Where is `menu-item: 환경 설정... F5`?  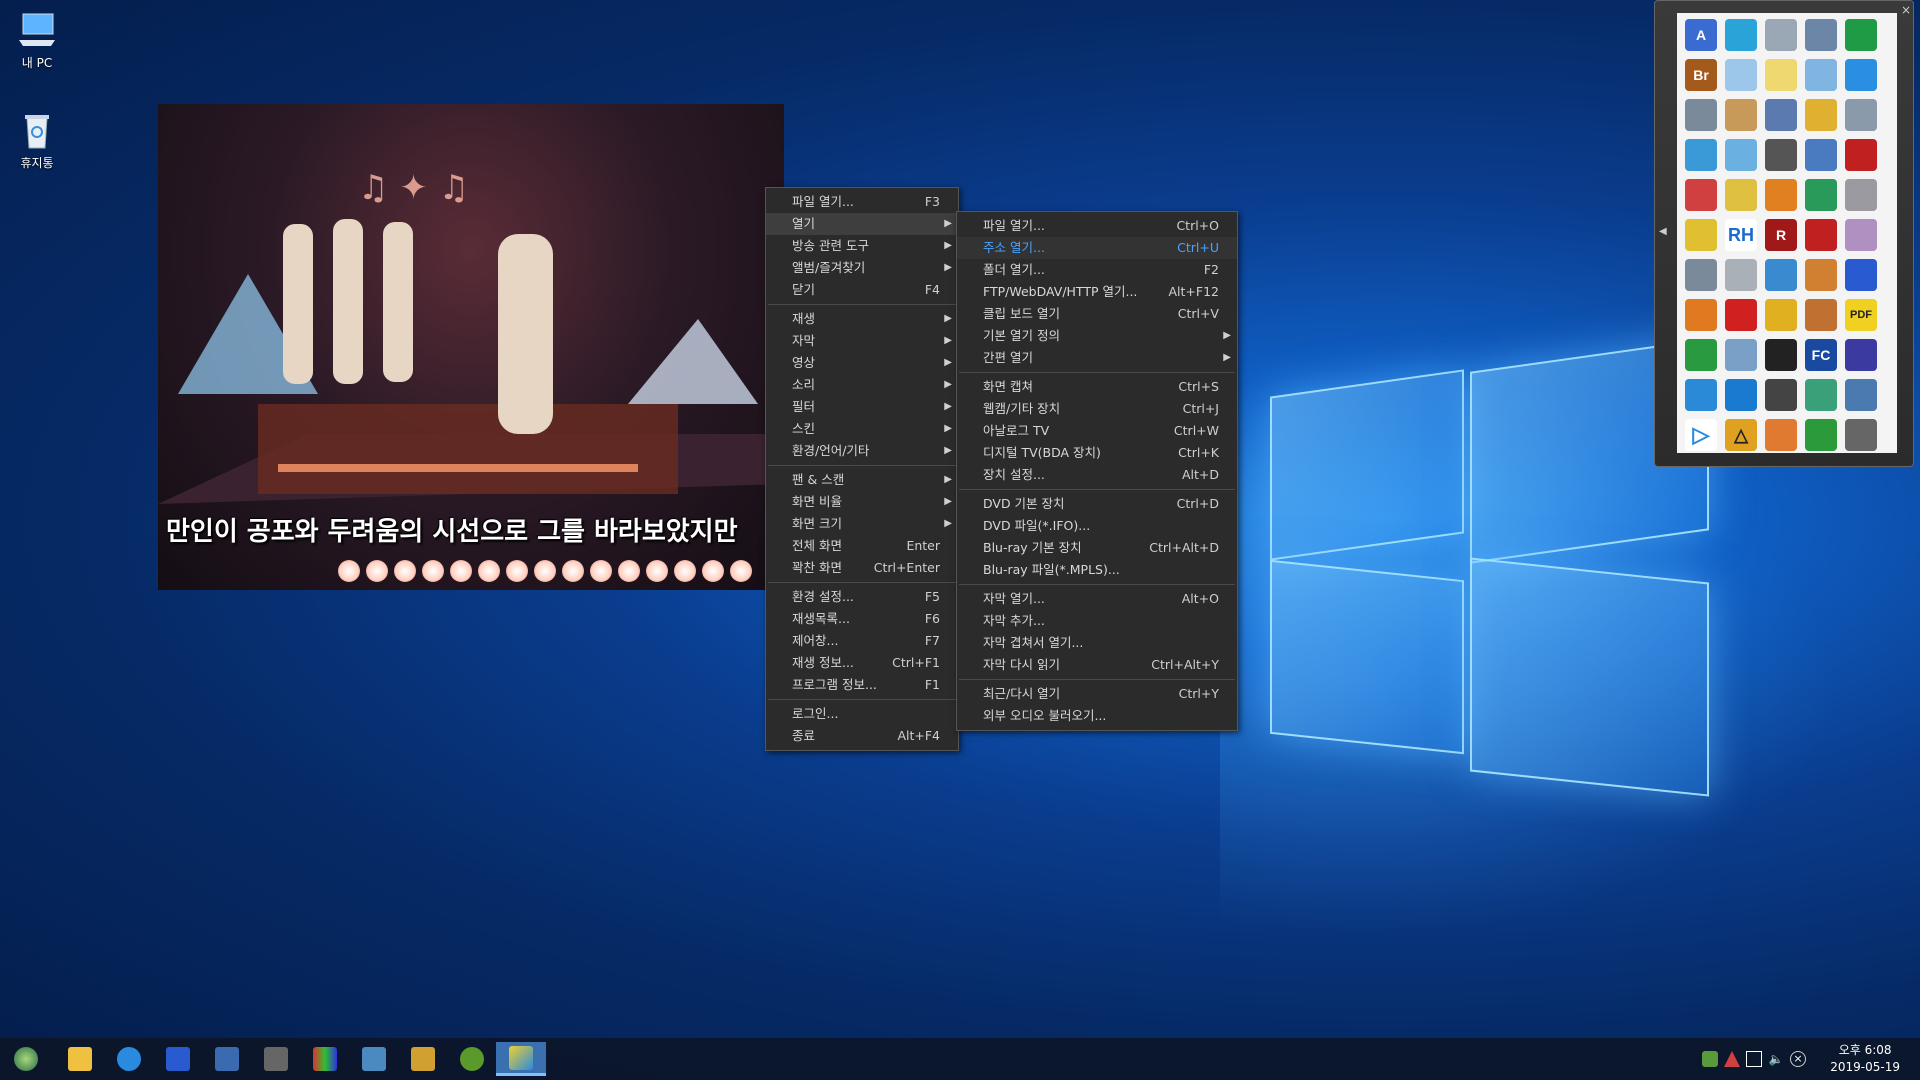 menu-item: 환경 설정... F5 is located at coordinates (862, 597).